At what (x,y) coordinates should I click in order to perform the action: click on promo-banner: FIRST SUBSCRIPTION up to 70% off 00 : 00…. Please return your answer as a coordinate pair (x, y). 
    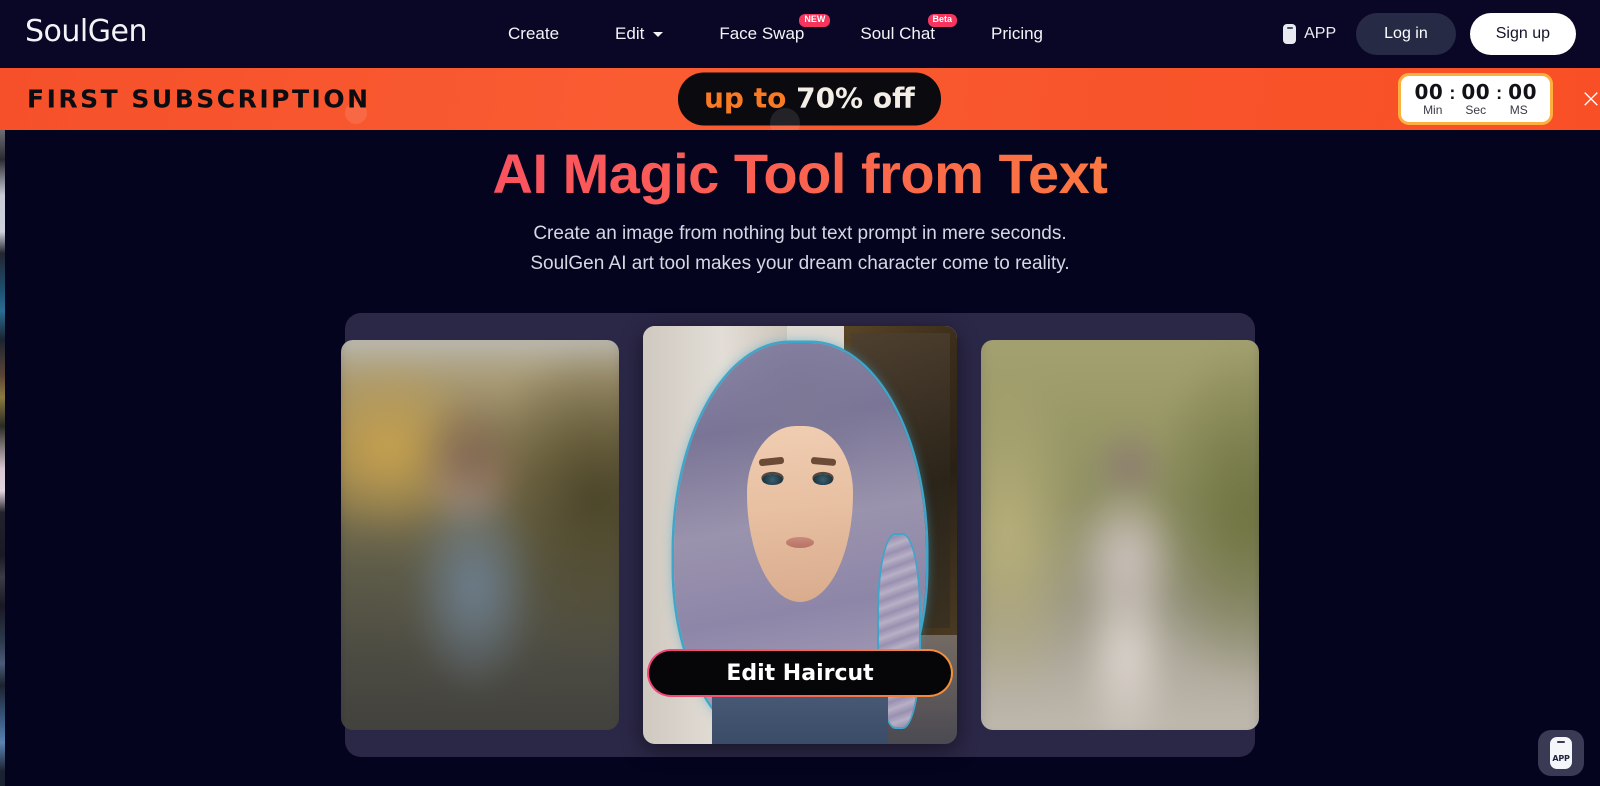
    Looking at the image, I should click on (800, 99).